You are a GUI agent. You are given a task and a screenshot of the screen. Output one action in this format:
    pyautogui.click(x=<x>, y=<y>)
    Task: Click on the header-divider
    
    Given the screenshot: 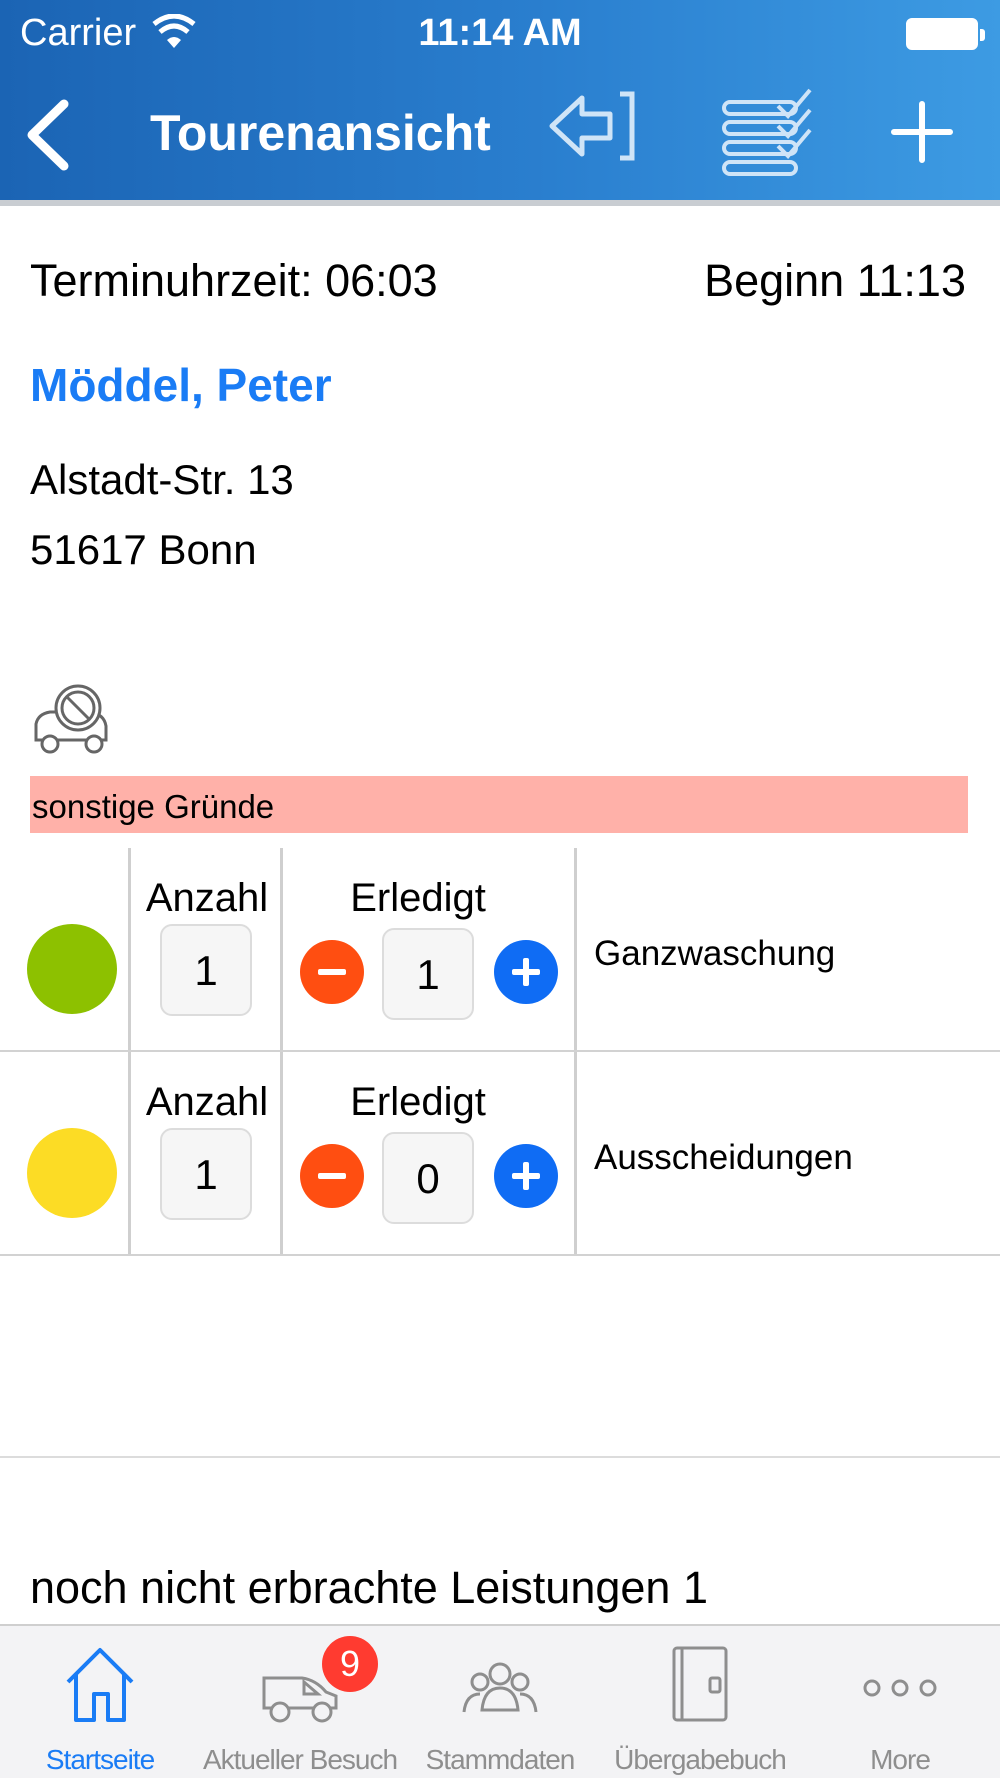 What is the action you would take?
    pyautogui.click(x=500, y=203)
    